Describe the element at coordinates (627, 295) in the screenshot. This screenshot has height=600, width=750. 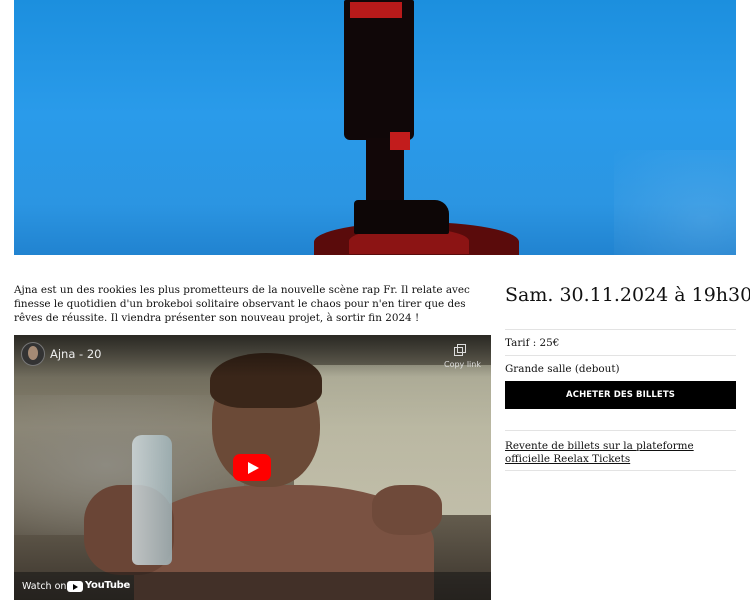
I see `event-date: Sam. 30.11.2024 à 19h30` at that location.